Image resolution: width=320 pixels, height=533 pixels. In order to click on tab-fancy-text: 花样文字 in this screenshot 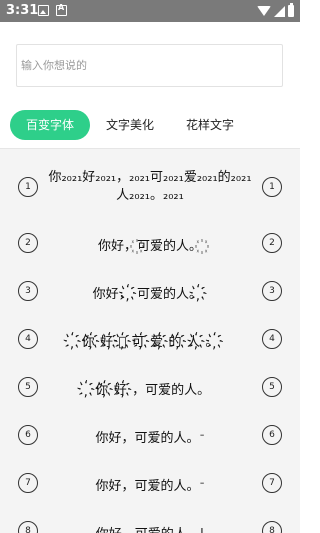, I will do `click(210, 125)`.